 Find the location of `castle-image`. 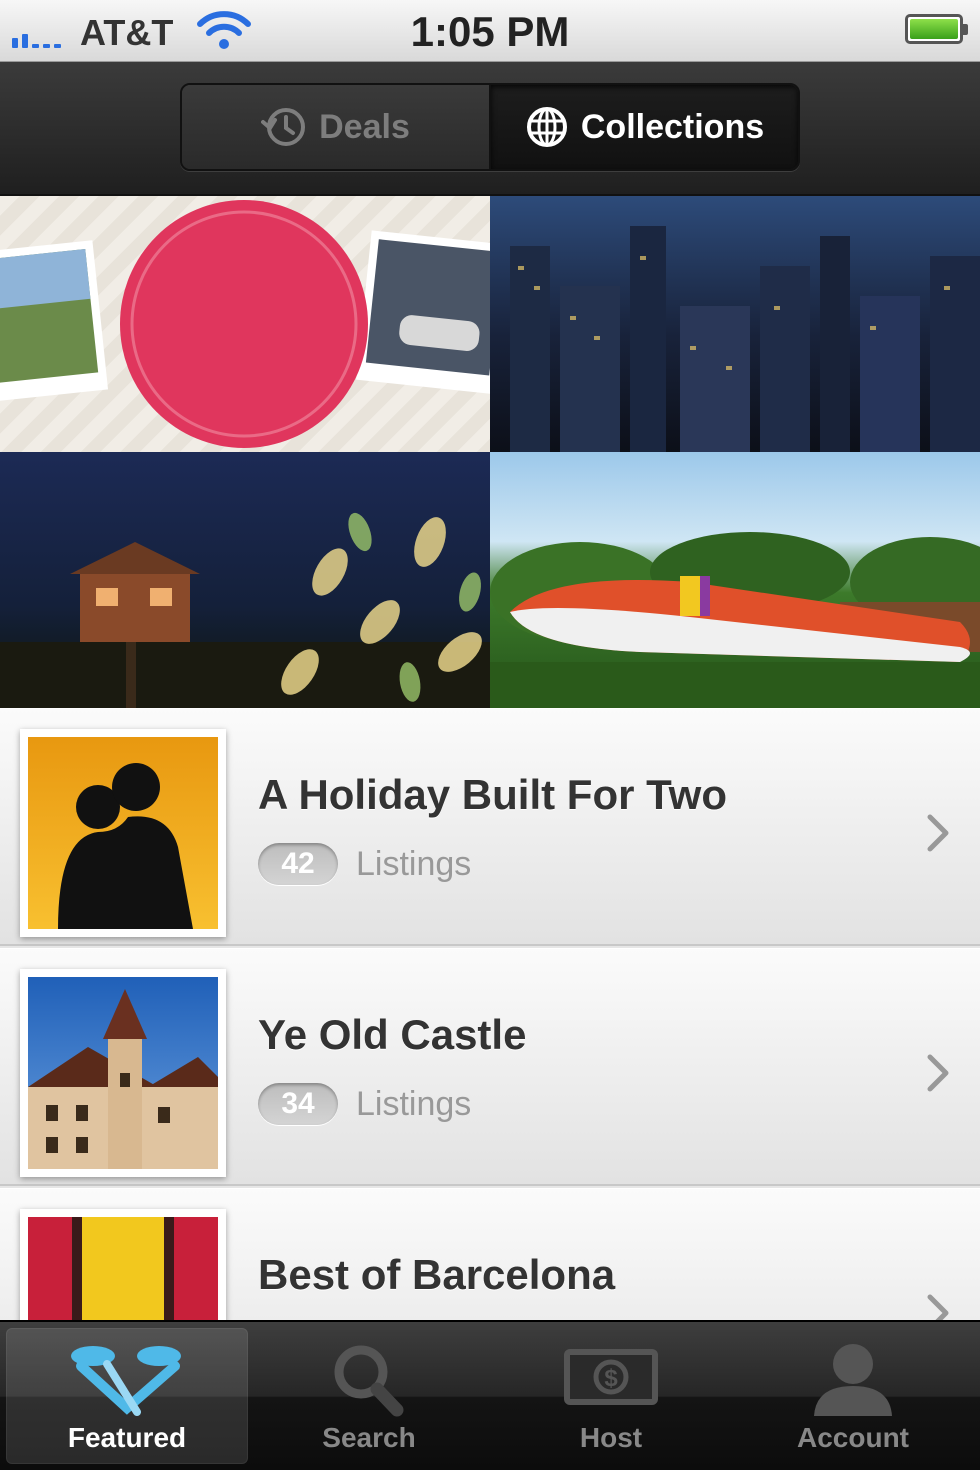

castle-image is located at coordinates (123, 1073).